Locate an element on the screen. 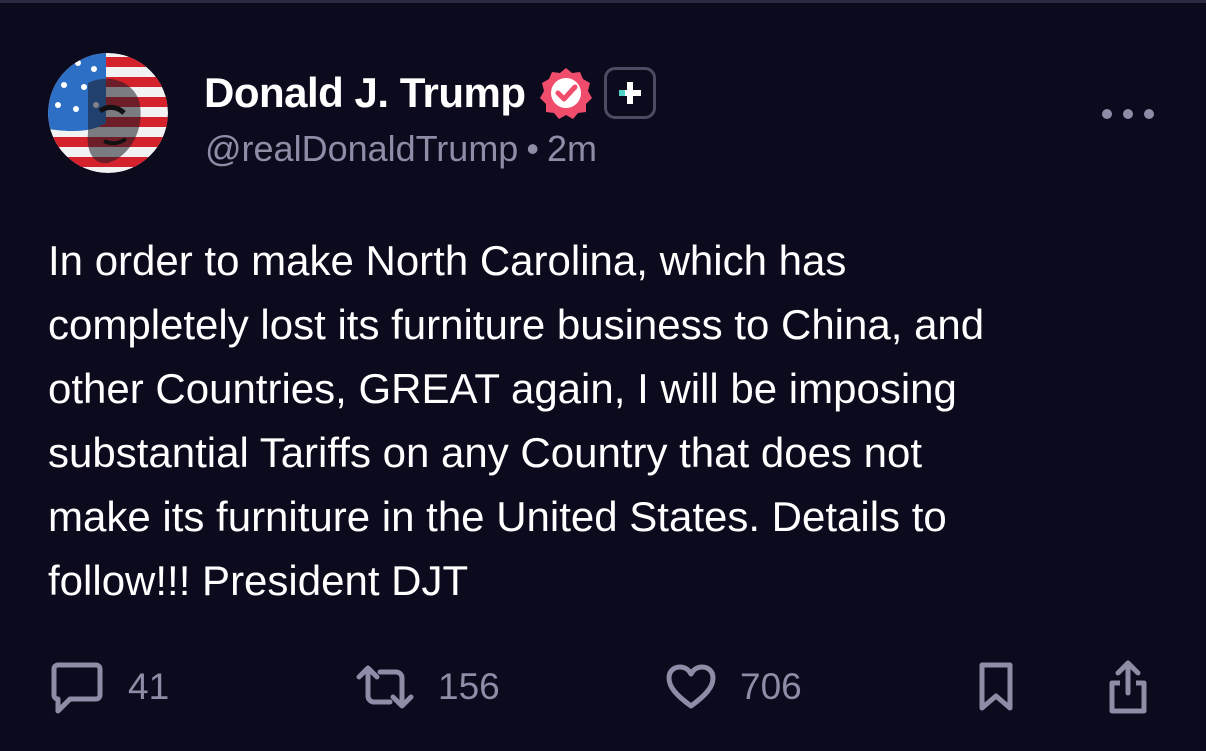 The width and height of the screenshot is (1206, 751). heart-icon is located at coordinates (691, 687).